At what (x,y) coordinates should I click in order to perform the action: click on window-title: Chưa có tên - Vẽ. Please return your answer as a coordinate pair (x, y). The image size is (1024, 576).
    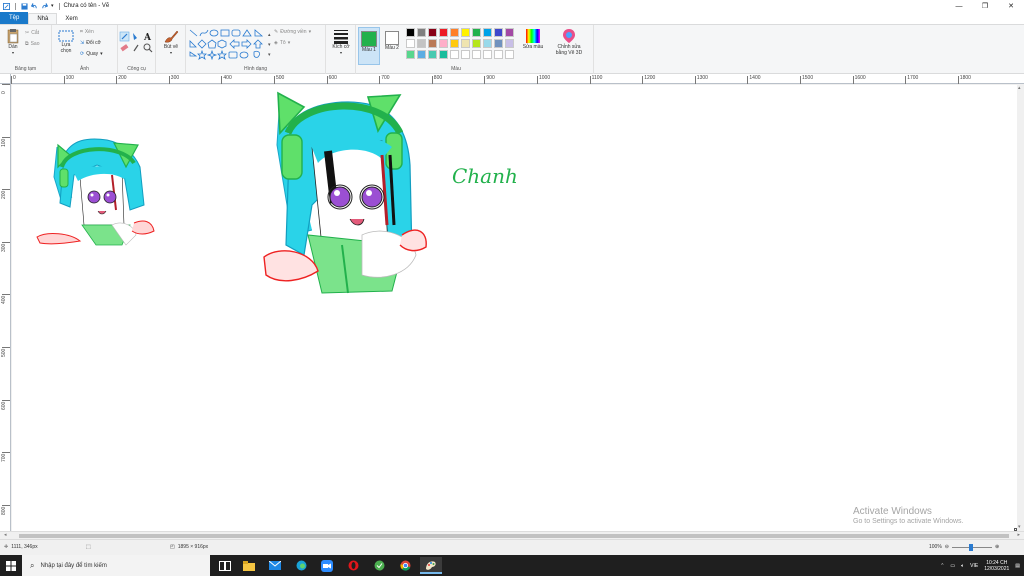
    Looking at the image, I should click on (86, 6).